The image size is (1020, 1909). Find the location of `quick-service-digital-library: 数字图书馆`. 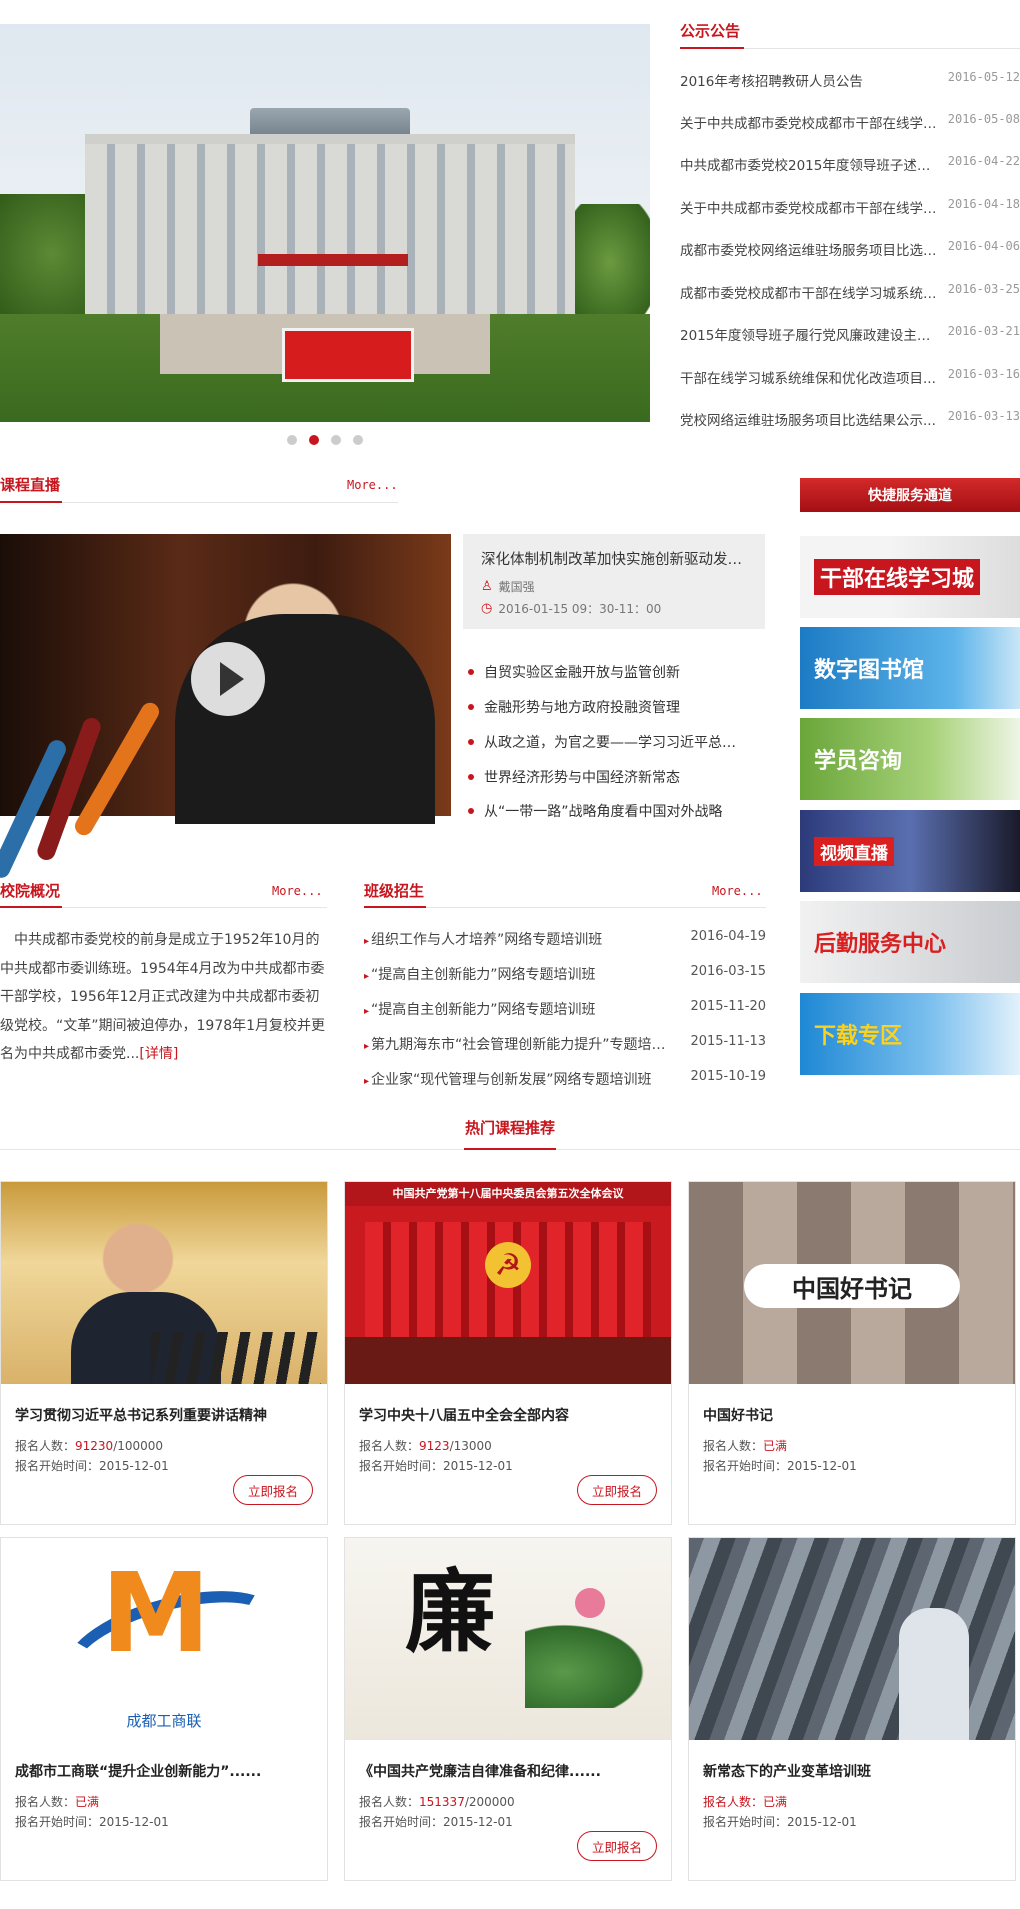

quick-service-digital-library: 数字图书馆 is located at coordinates (910, 668).